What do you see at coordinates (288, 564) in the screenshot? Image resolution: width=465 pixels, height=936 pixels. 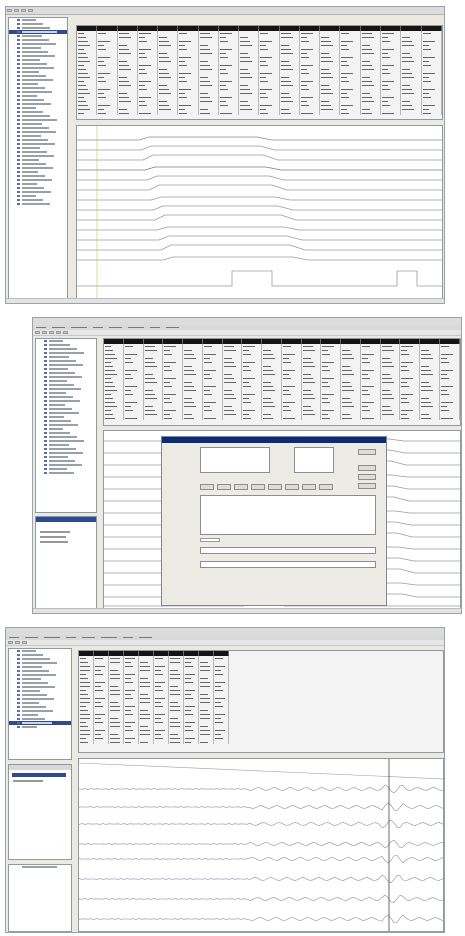 I see `notes-field` at bounding box center [288, 564].